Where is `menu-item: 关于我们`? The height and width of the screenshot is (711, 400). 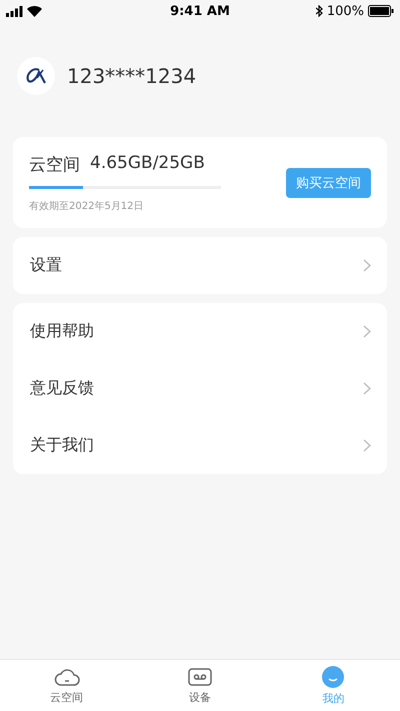
menu-item: 关于我们 is located at coordinates (62, 445).